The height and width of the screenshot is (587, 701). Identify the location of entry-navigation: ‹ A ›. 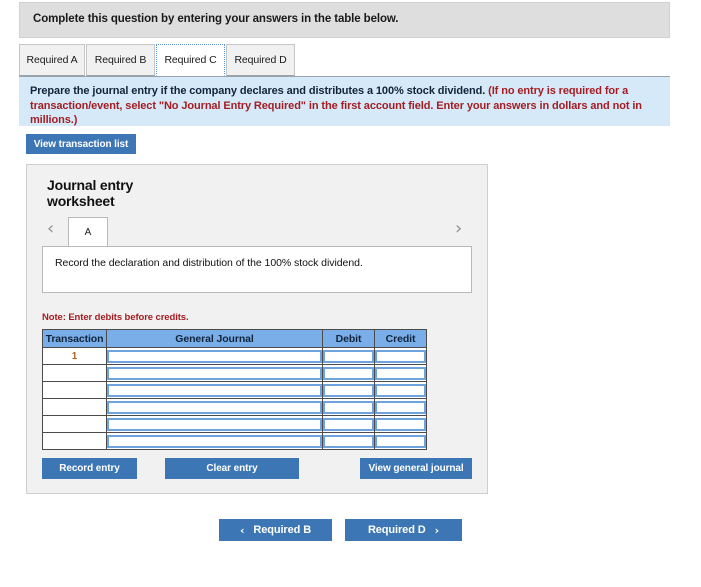
(258, 232).